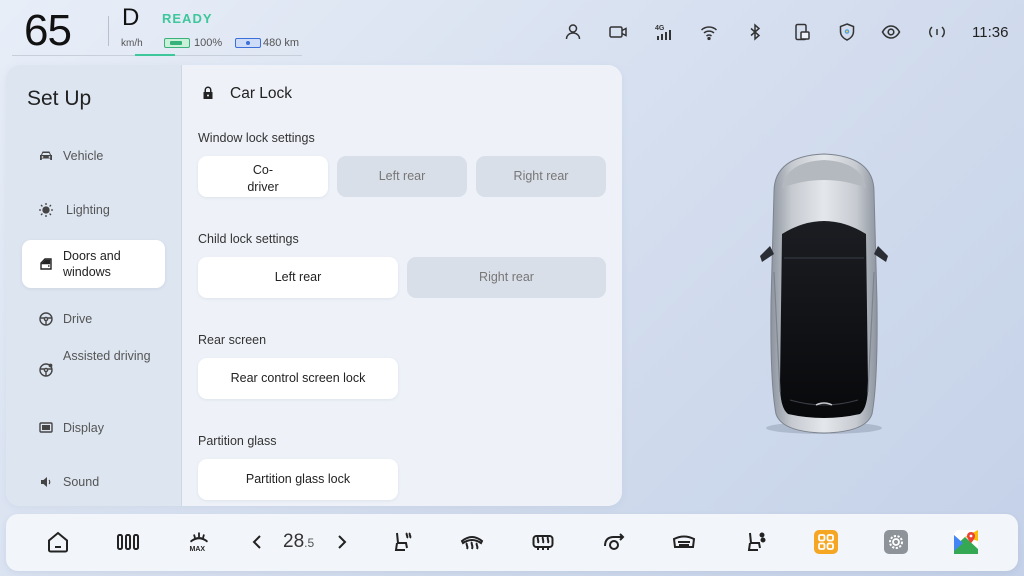 This screenshot has width=1024, height=576. What do you see at coordinates (187, 18) in the screenshot?
I see `ready-status: READY` at bounding box center [187, 18].